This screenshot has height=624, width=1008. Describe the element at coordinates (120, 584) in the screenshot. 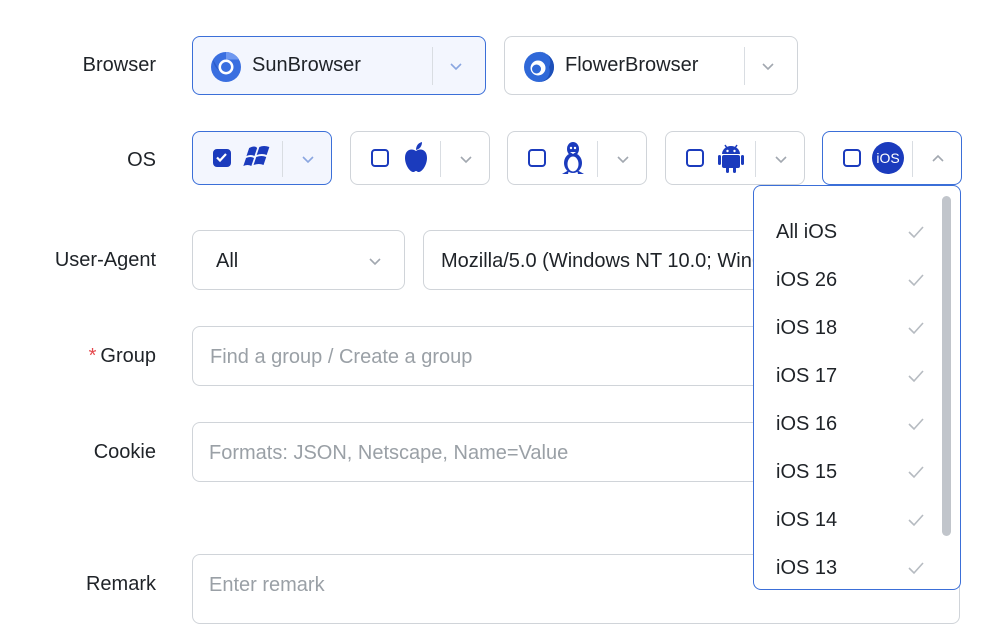

I see `remark-label: Remark` at that location.